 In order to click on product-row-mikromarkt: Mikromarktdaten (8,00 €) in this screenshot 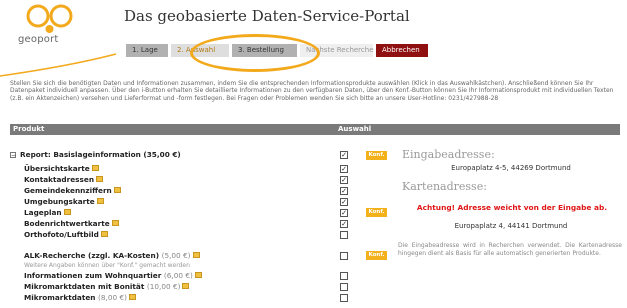, I will do `click(221, 298)`.